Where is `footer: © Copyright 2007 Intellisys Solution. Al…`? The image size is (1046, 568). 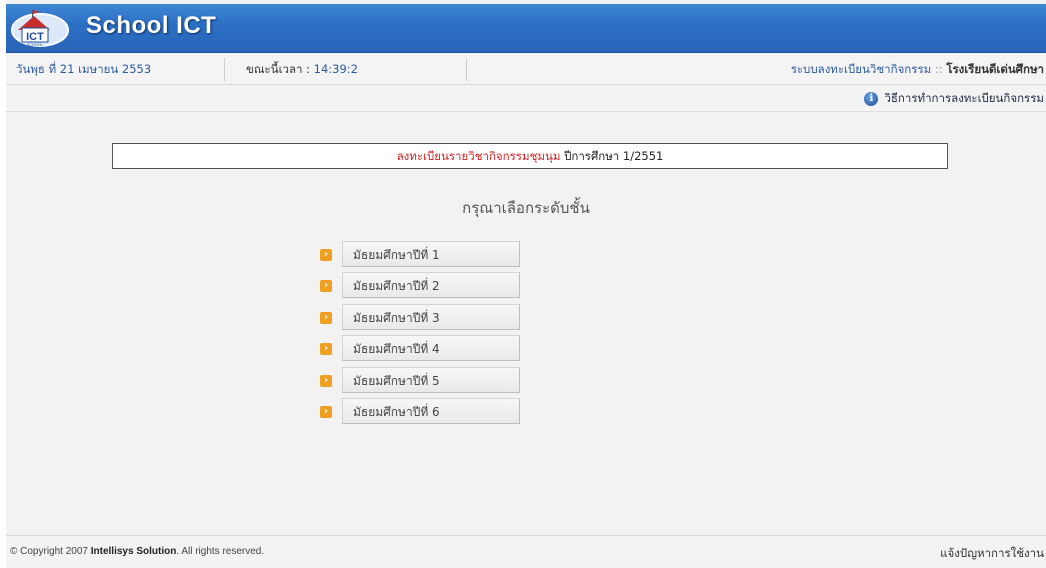 footer: © Copyright 2007 Intellisys Solution. Al… is located at coordinates (526, 551).